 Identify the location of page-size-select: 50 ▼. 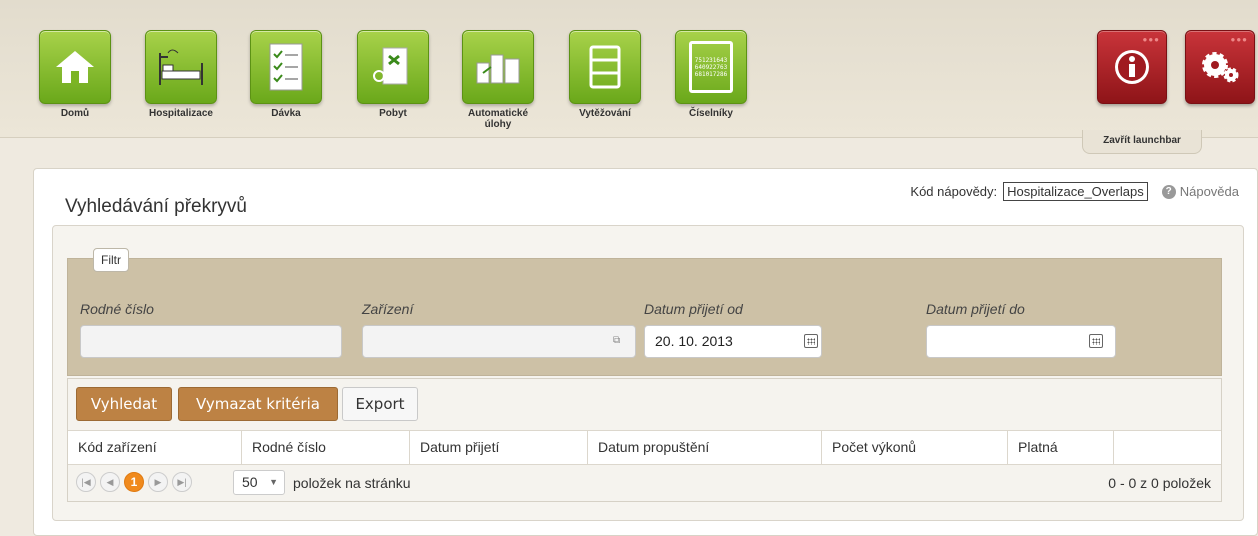
(259, 482).